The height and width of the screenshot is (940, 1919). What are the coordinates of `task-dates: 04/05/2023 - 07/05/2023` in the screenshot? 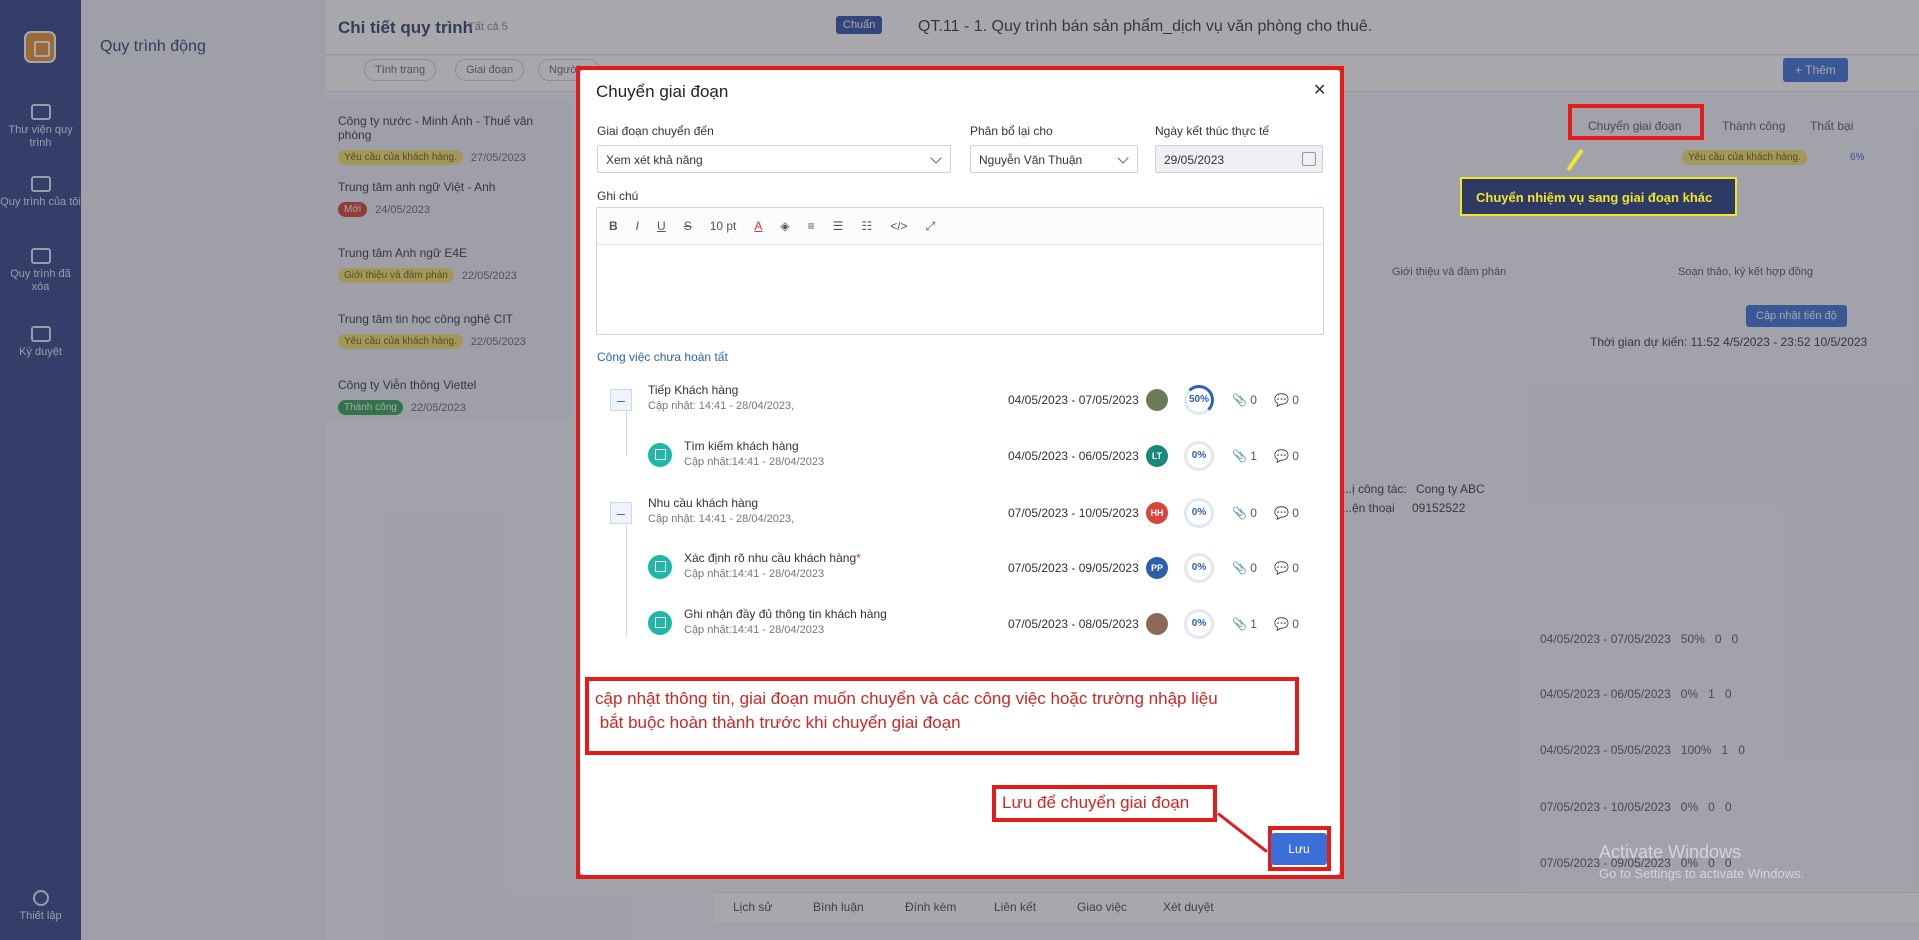 It's located at (1073, 400).